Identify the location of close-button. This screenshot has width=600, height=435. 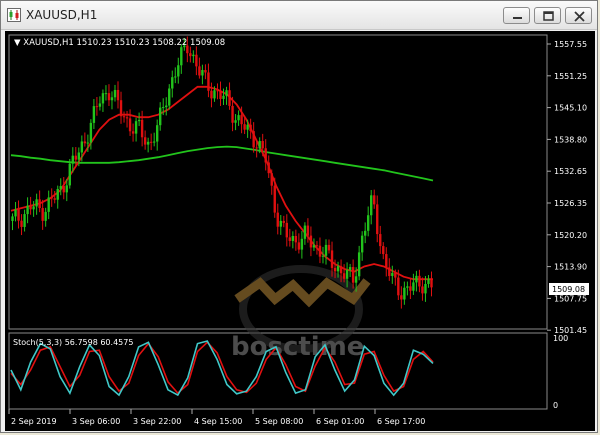
(578, 15).